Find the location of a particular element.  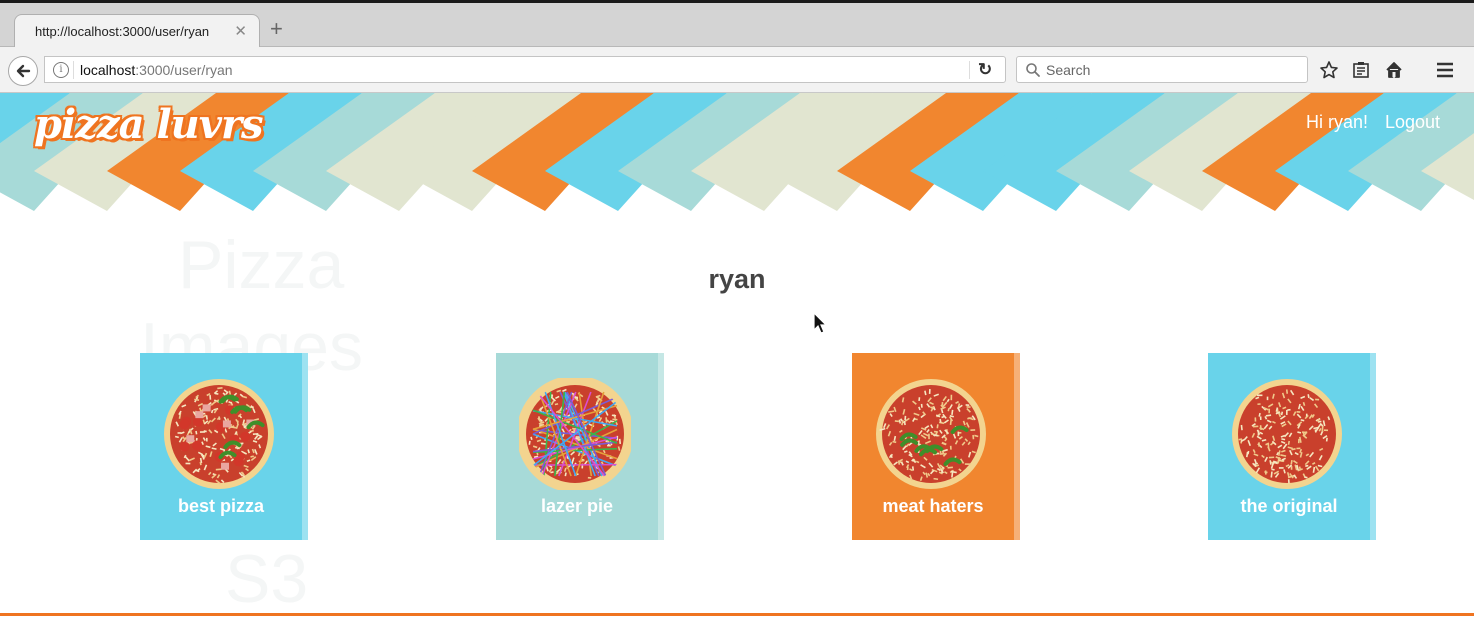

username-title: ryan is located at coordinates (737, 279).